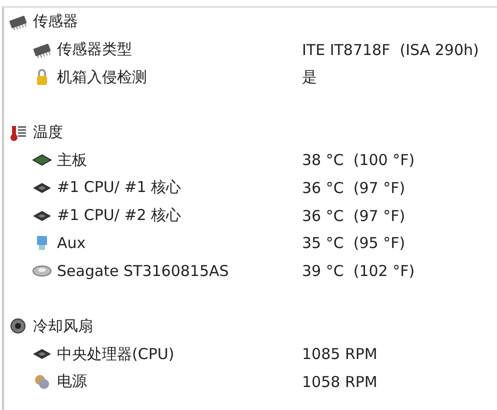 This screenshot has height=410, width=497. What do you see at coordinates (340, 354) in the screenshot?
I see `sensor-value: 1085 RPM` at bounding box center [340, 354].